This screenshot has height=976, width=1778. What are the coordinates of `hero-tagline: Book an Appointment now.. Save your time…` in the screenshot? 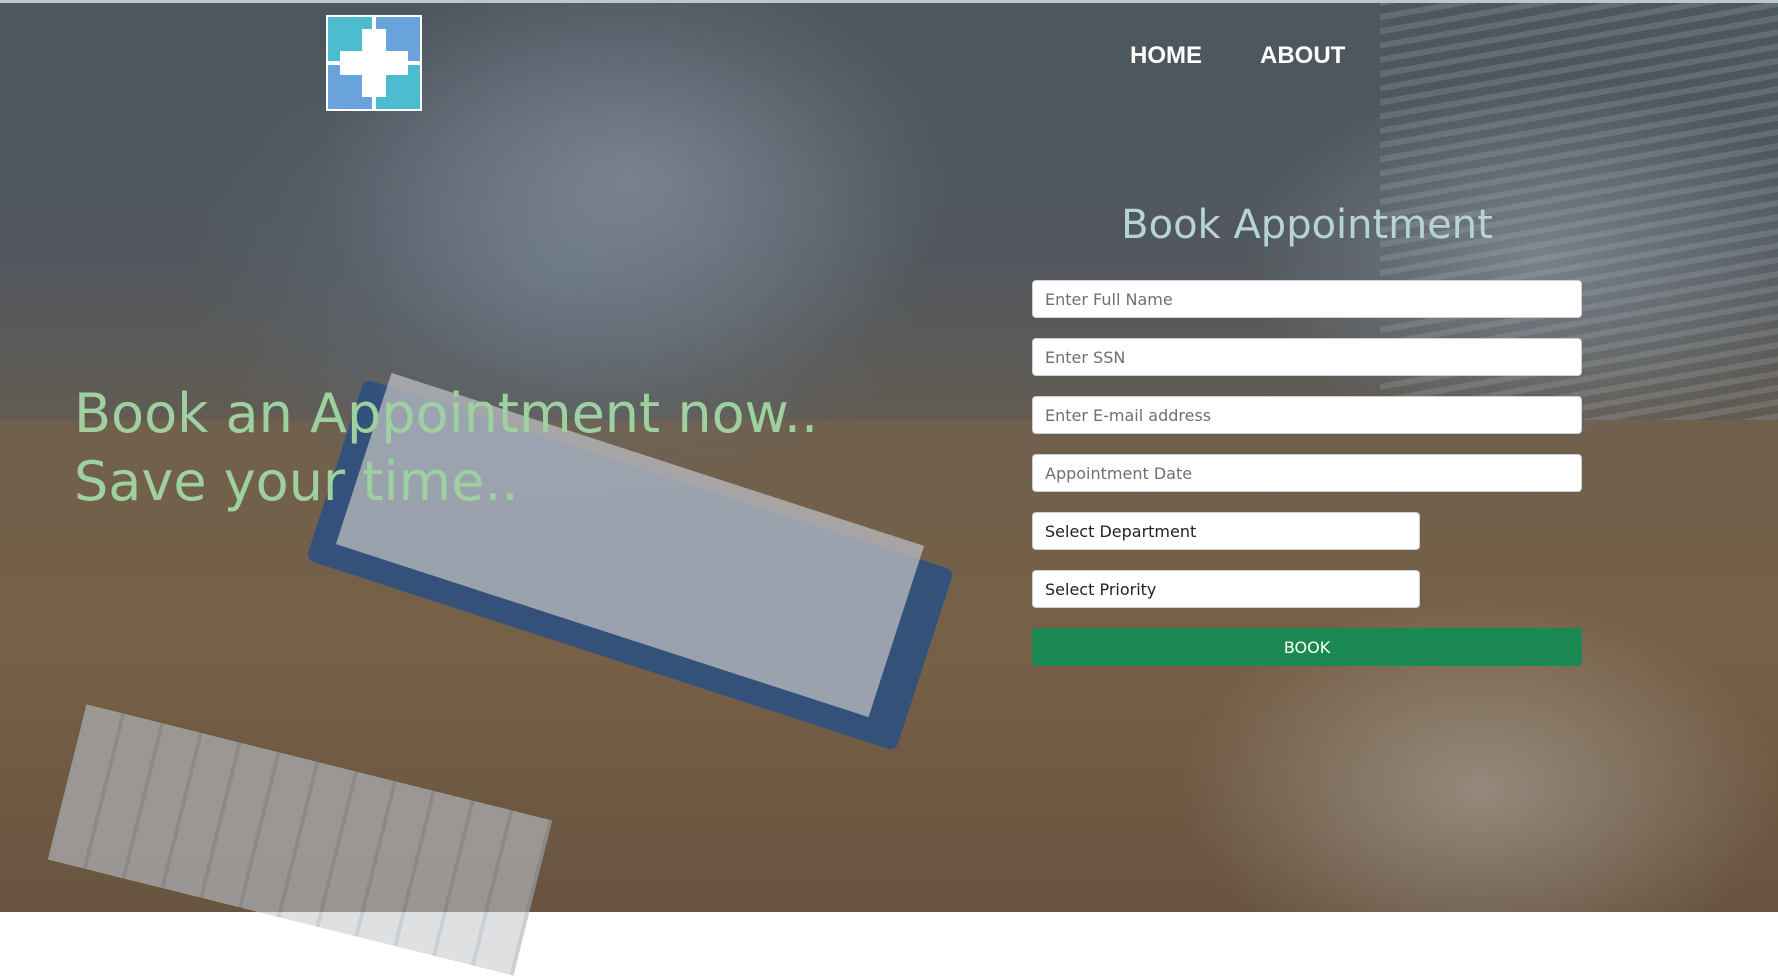 It's located at (446, 448).